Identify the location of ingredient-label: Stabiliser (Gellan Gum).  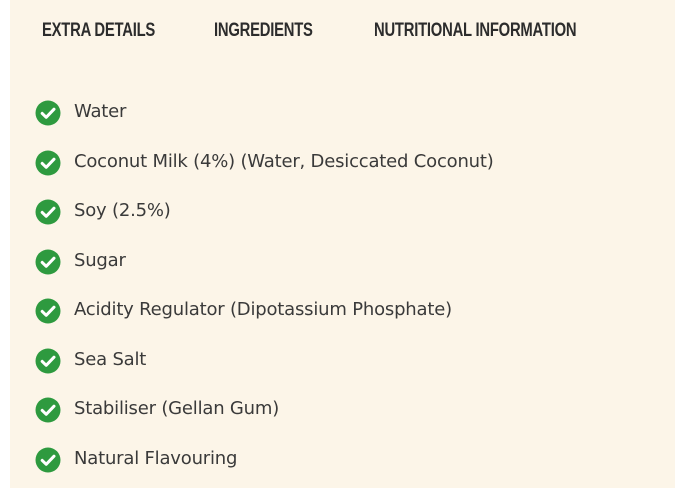
(176, 409).